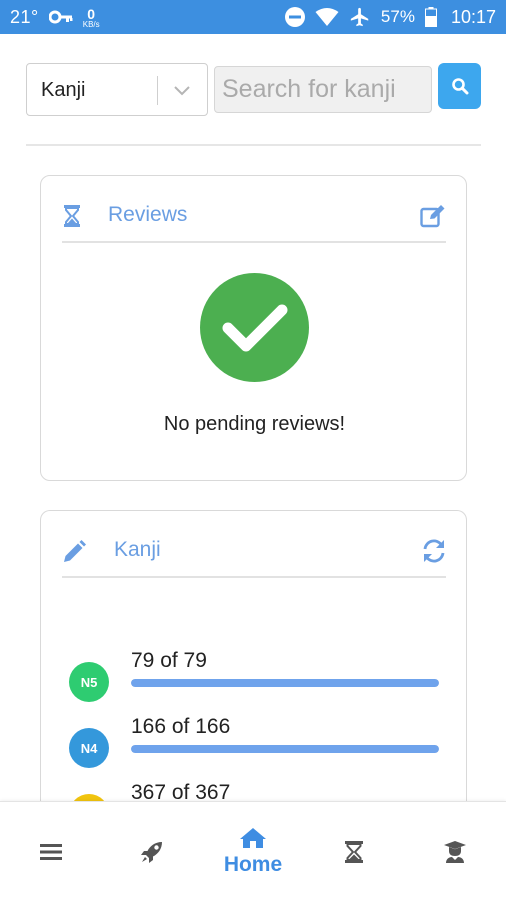 This screenshot has height=900, width=506. I want to click on level-badge: N4, so click(89, 748).